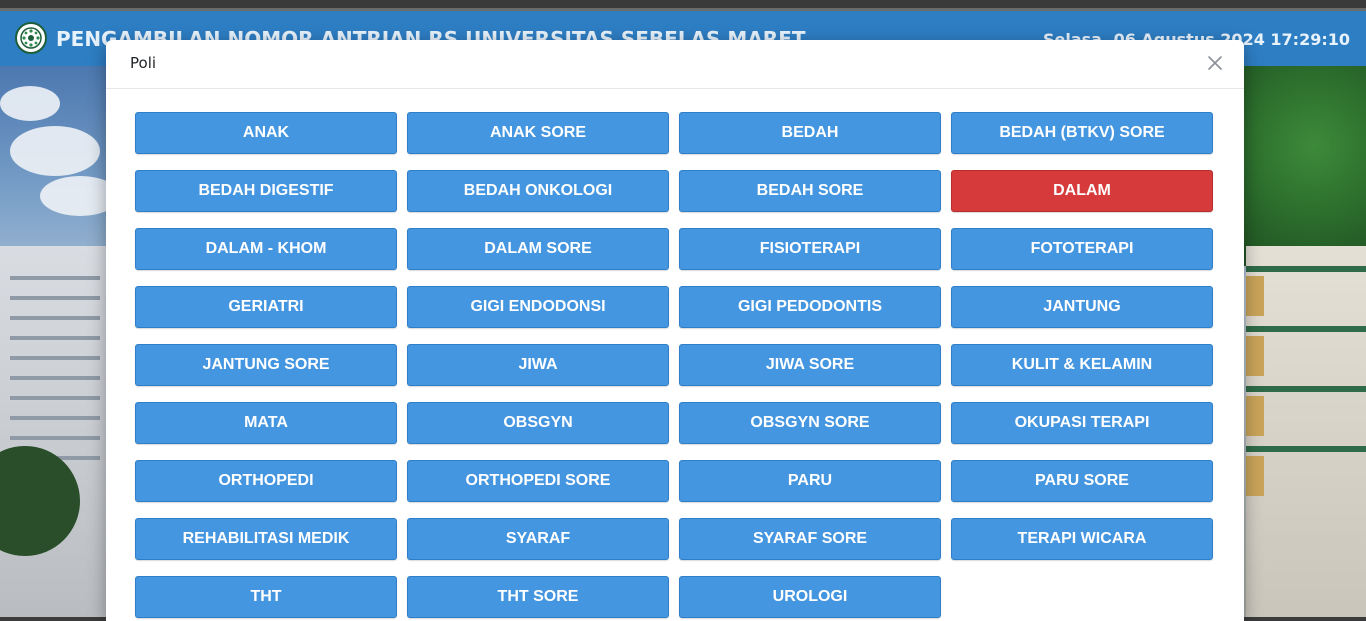 This screenshot has height=621, width=1366. What do you see at coordinates (810, 133) in the screenshot?
I see `poli-button: BEDAH` at bounding box center [810, 133].